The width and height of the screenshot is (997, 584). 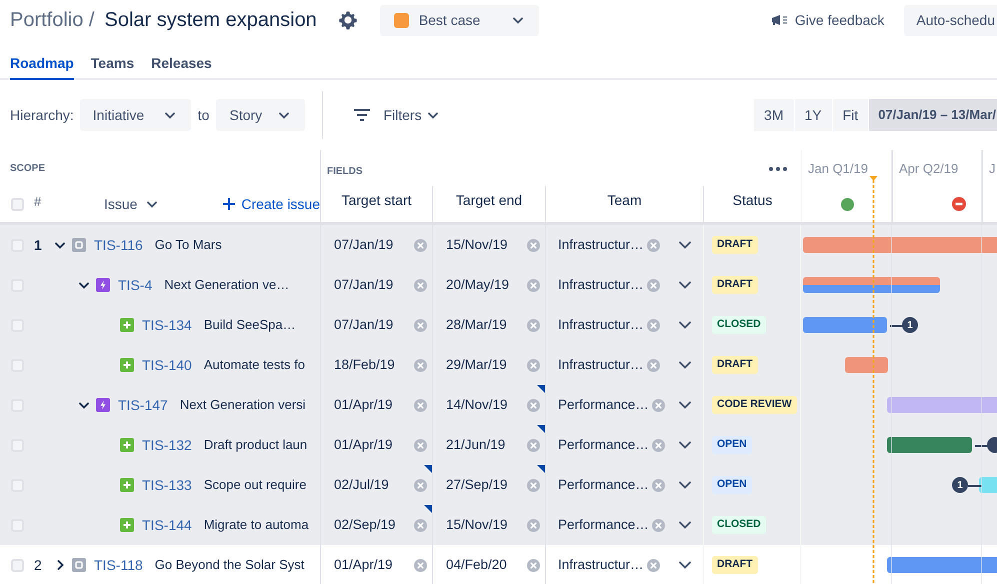 I want to click on feedback-button: Give feedback, so click(x=827, y=20).